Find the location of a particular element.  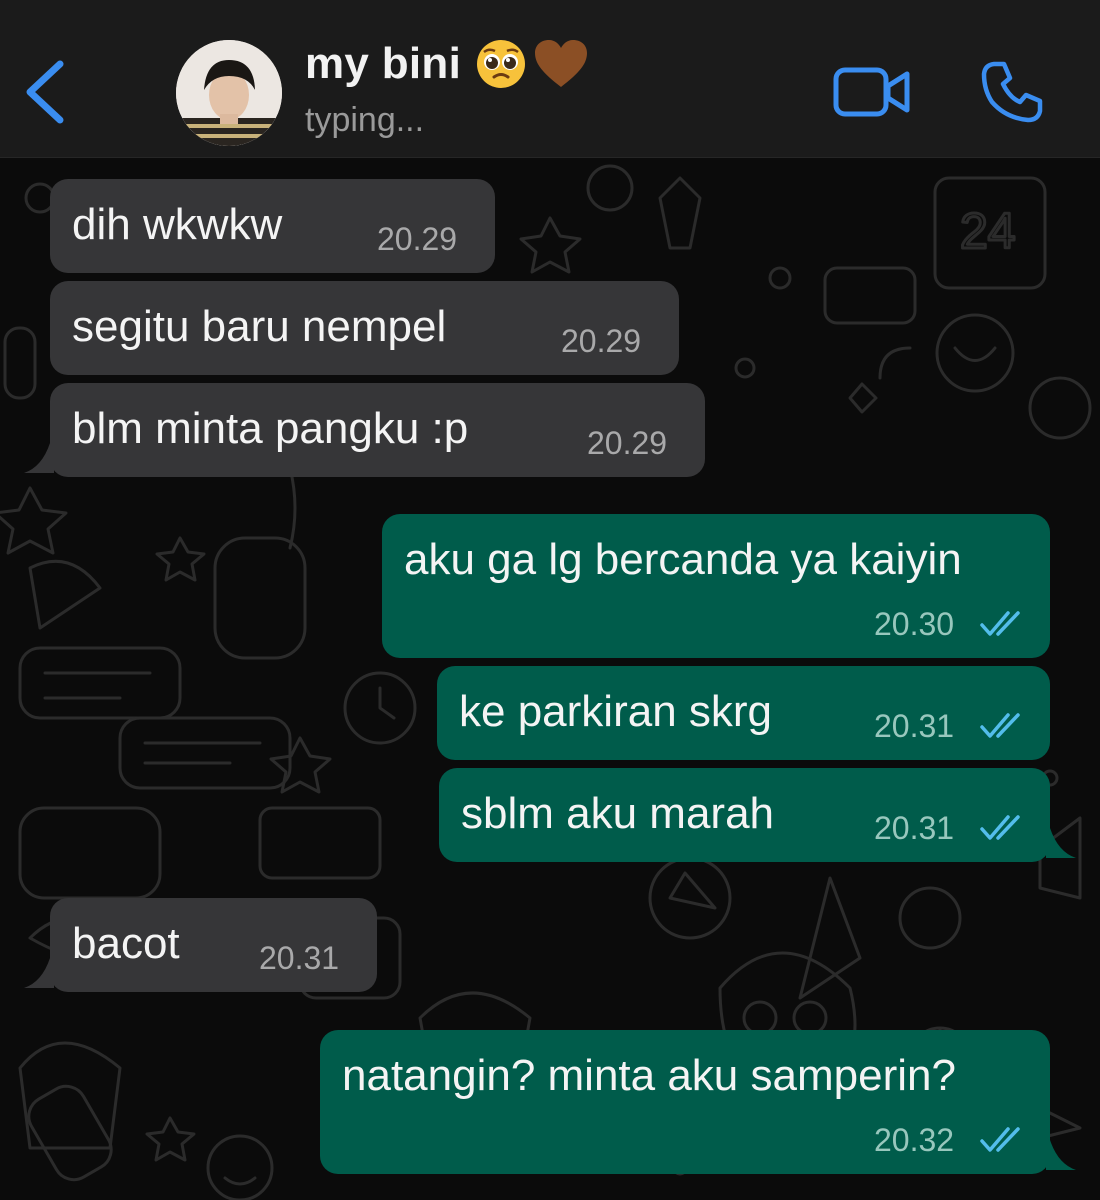

video-camera-icon is located at coordinates (871, 92).